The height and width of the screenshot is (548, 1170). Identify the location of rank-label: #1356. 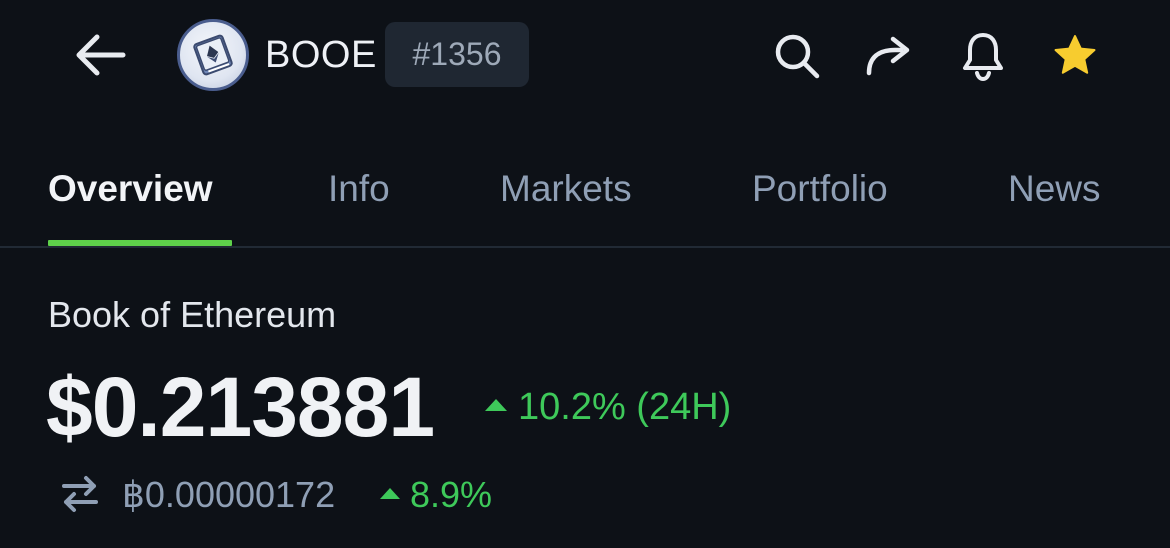
(457, 54).